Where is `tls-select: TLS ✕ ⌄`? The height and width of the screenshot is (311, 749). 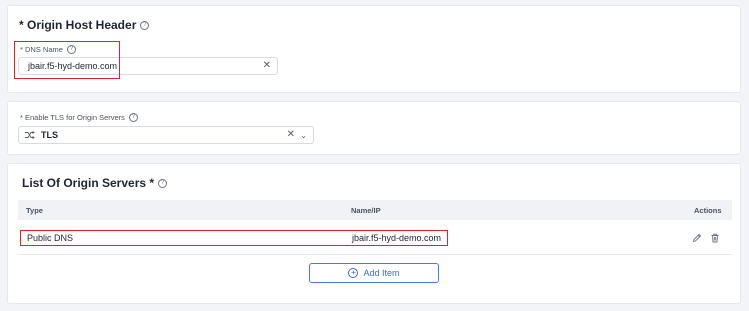
tls-select: TLS ✕ ⌄ is located at coordinates (166, 135).